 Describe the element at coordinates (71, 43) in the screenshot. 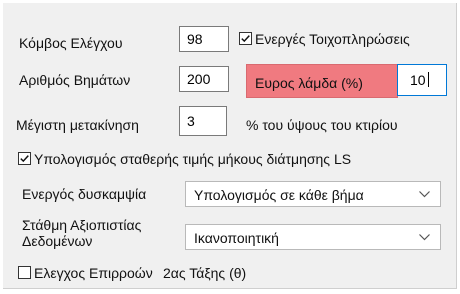

I see `control-node-label: Κόμβος Ελέγχου` at that location.